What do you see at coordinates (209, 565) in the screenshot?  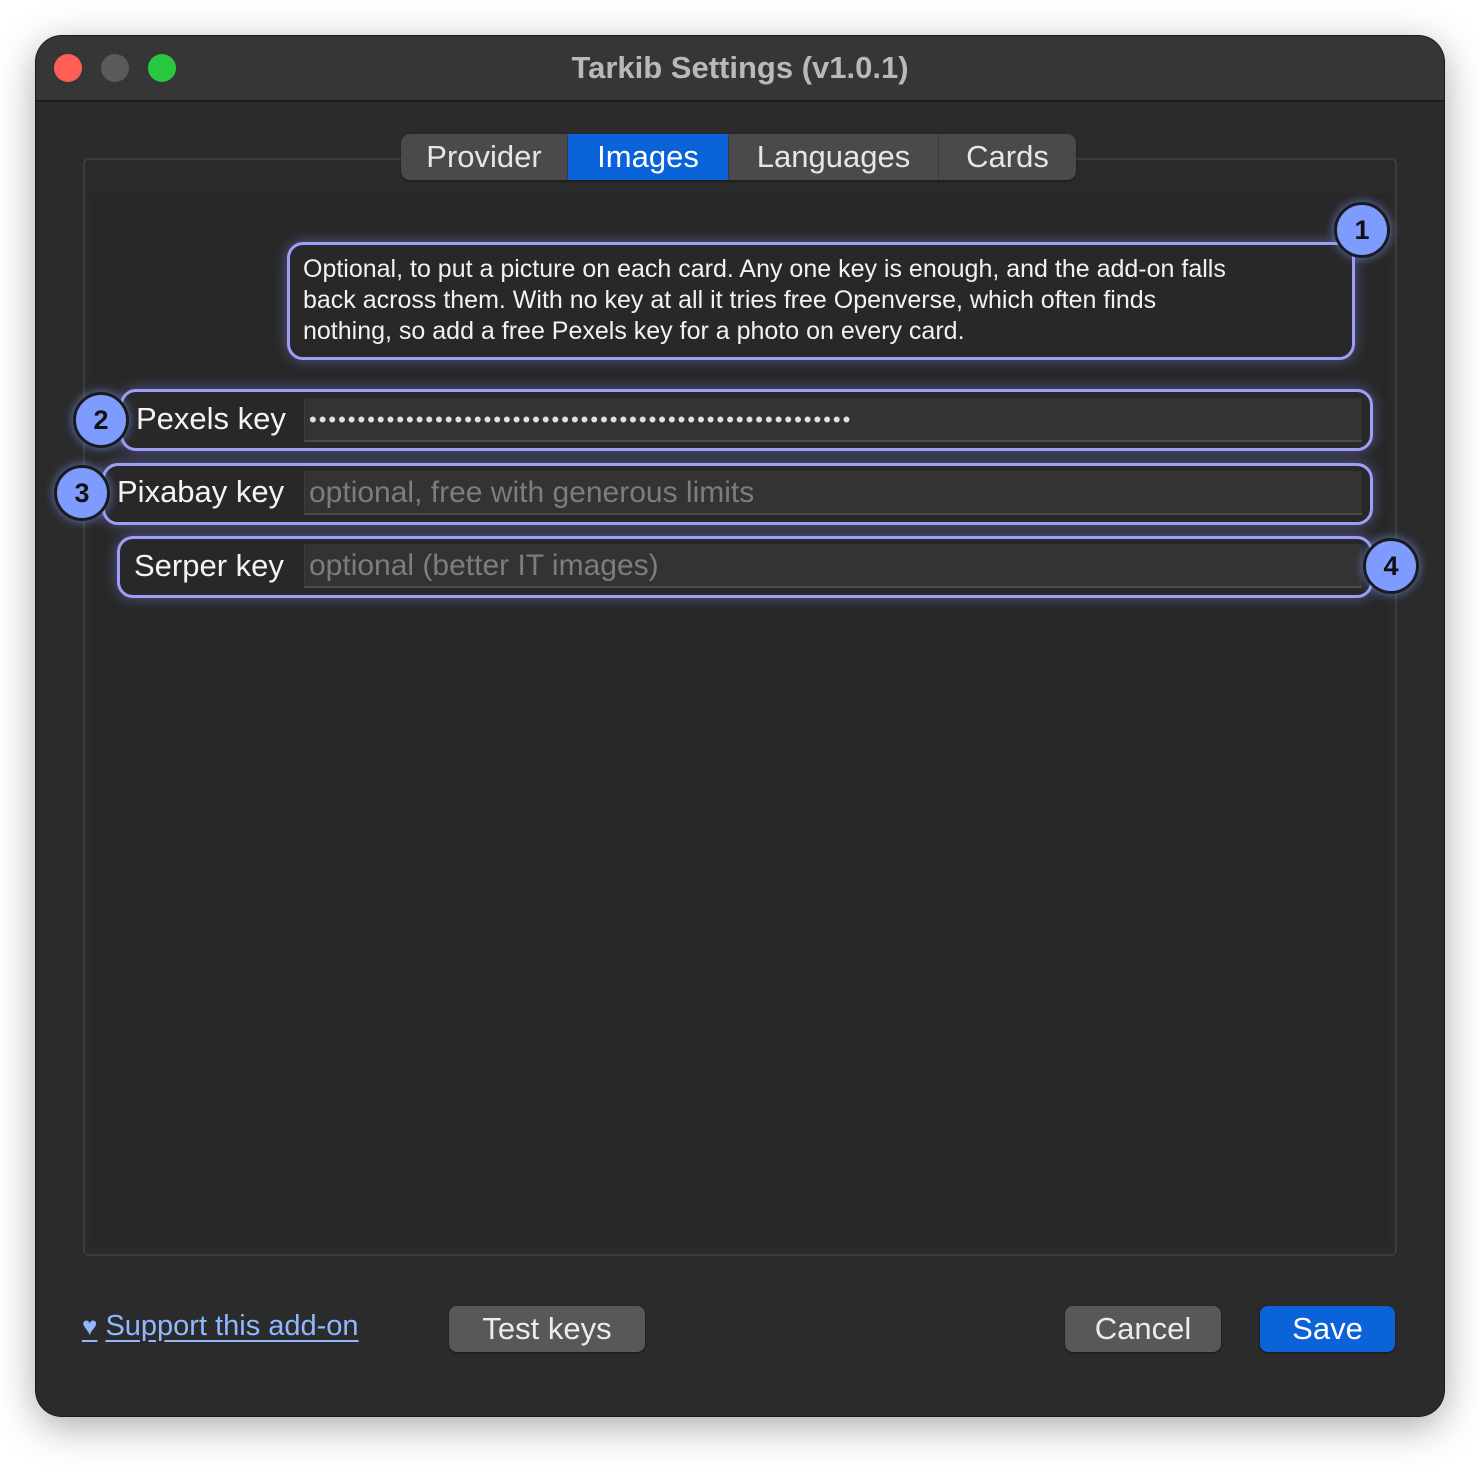 I see `serper-key-label: Serper key` at bounding box center [209, 565].